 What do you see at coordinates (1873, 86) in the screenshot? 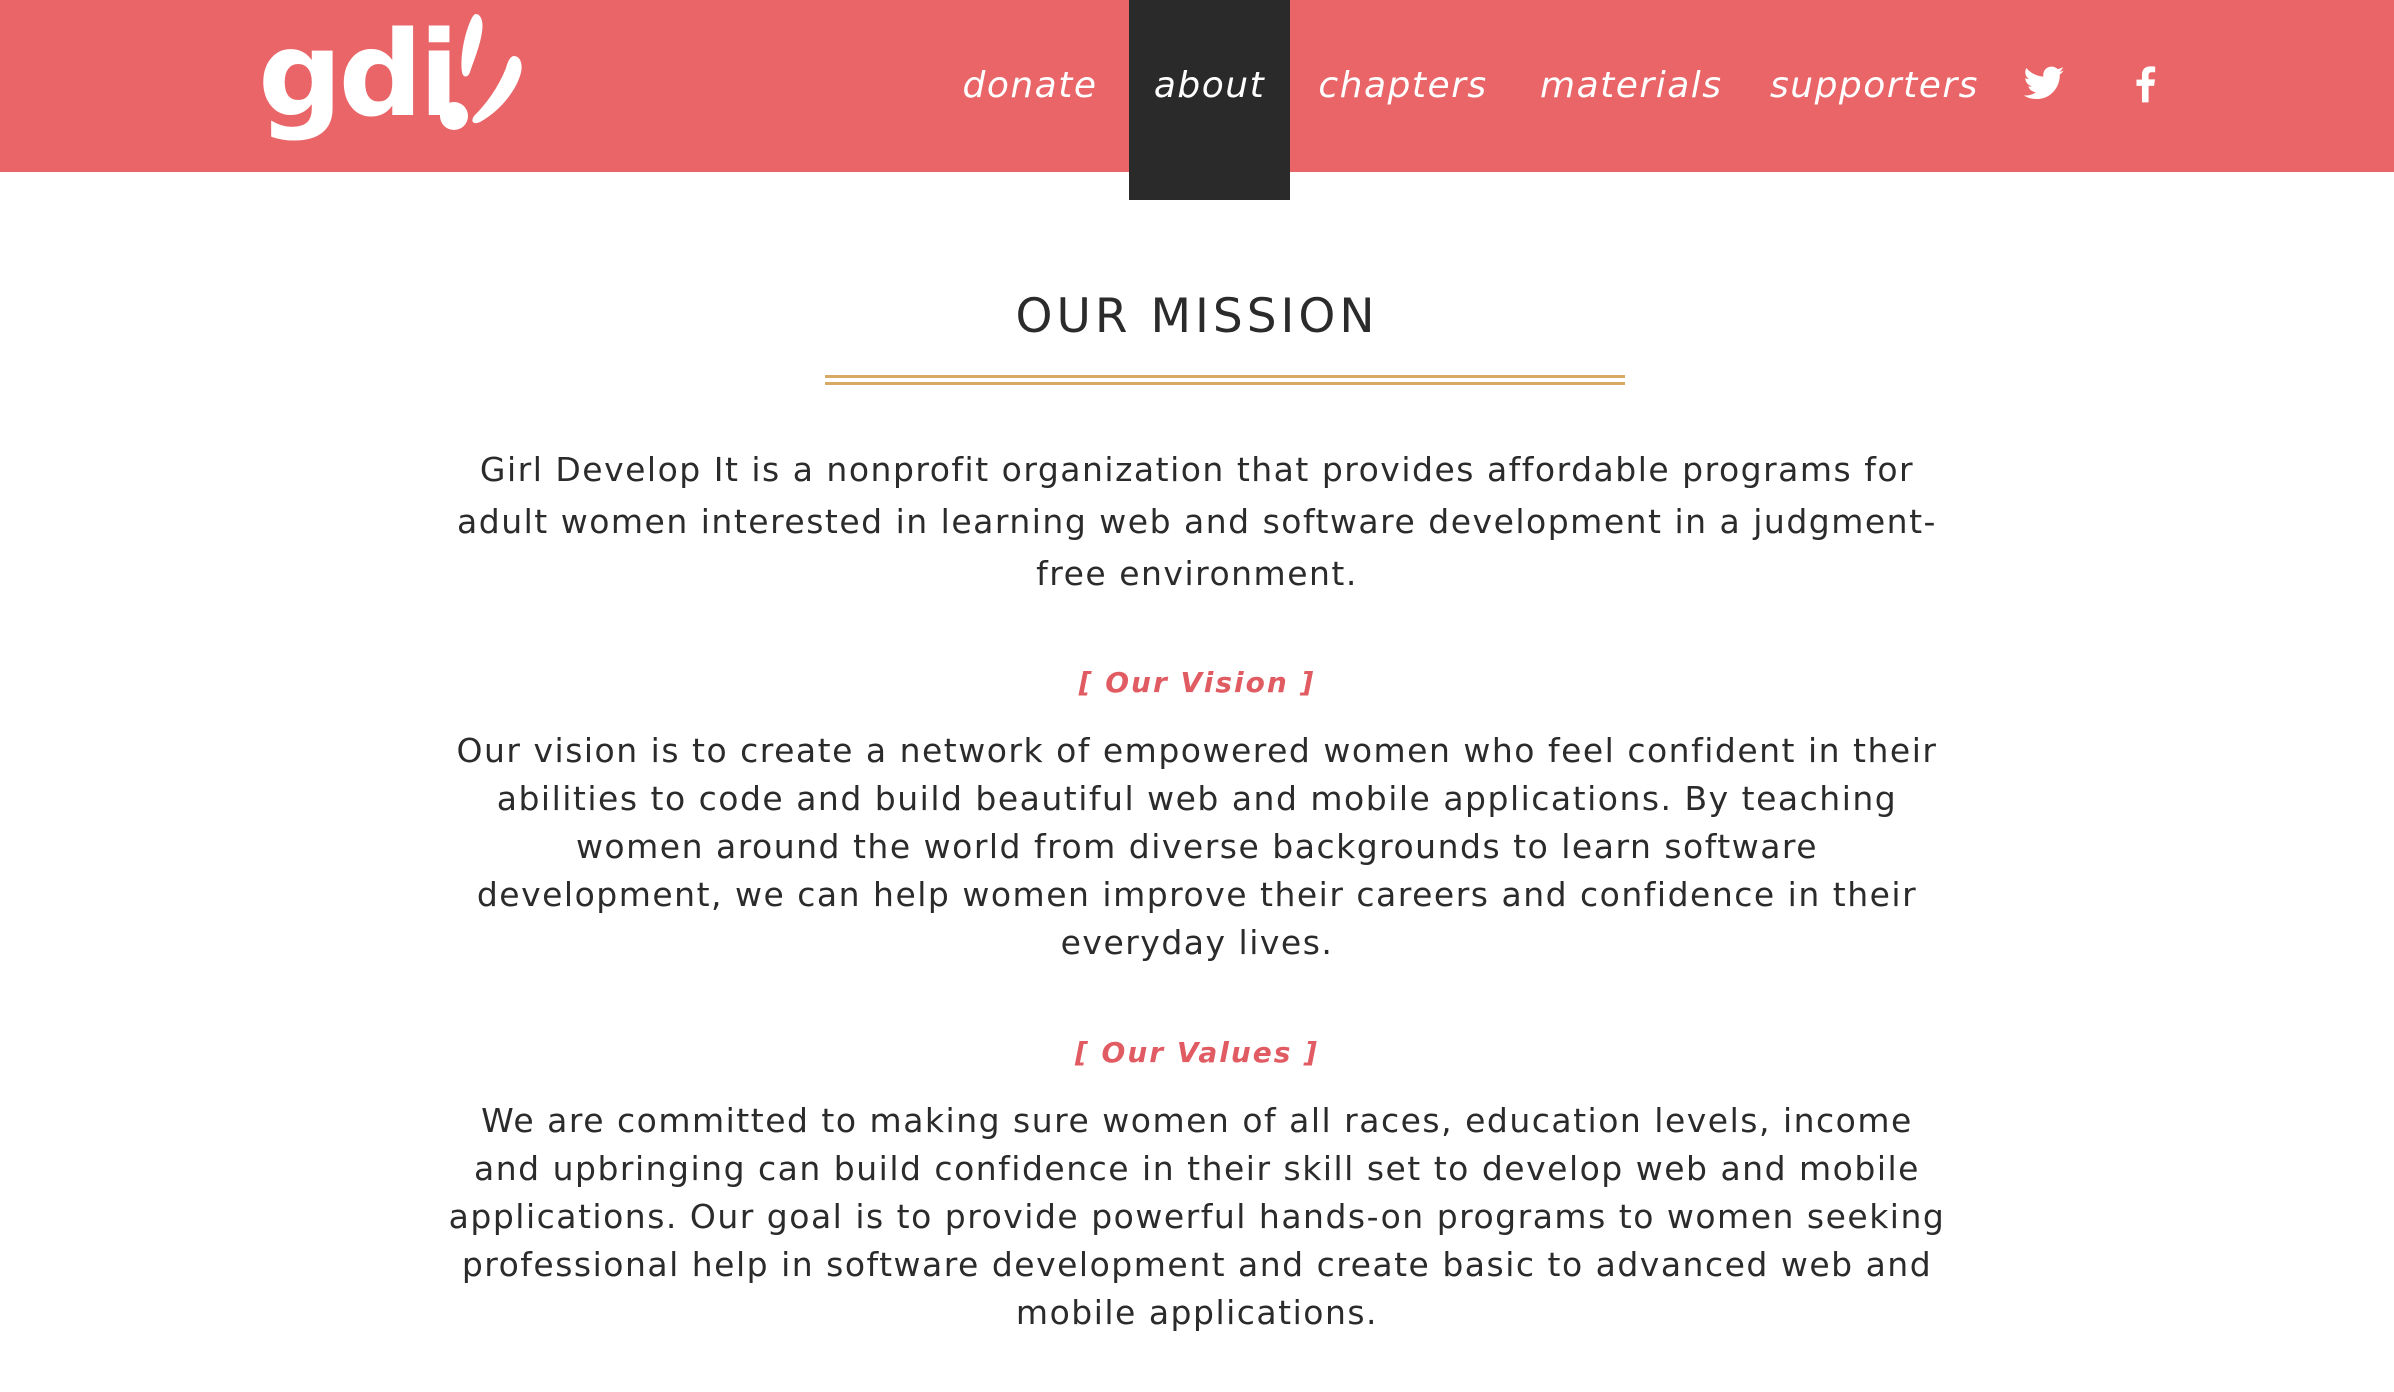
I see `nav-supporters: supporters` at bounding box center [1873, 86].